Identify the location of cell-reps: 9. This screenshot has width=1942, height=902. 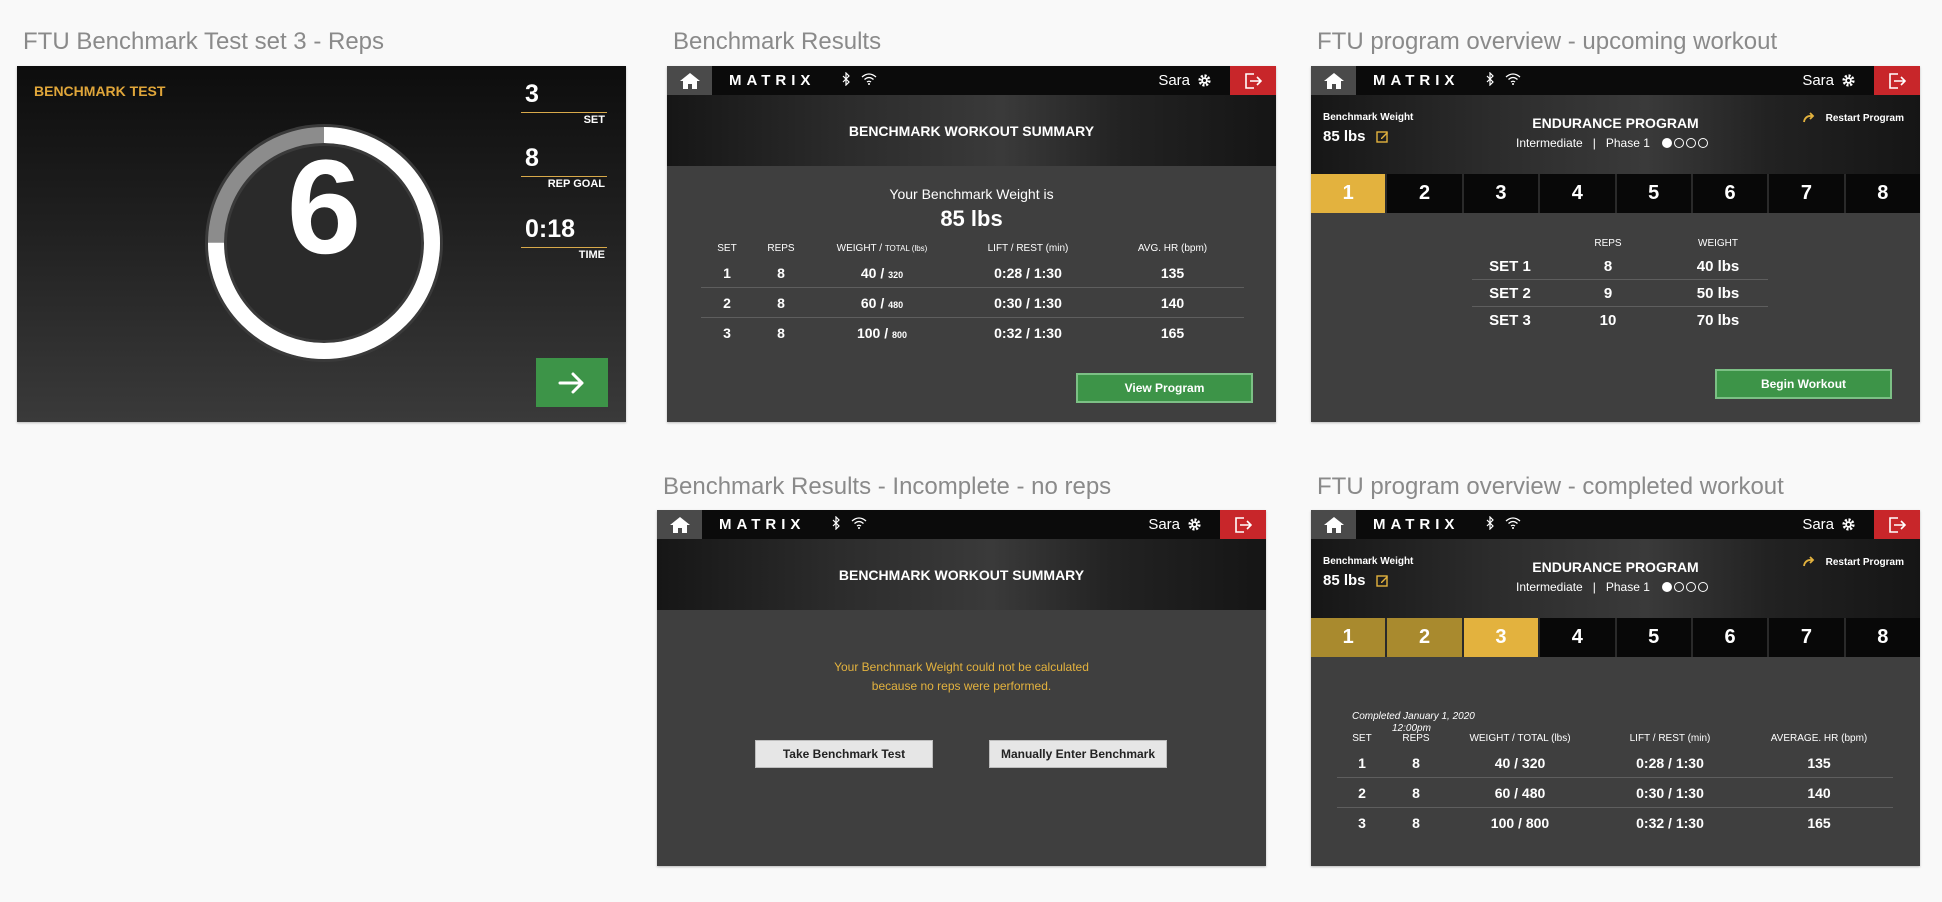
(1608, 293).